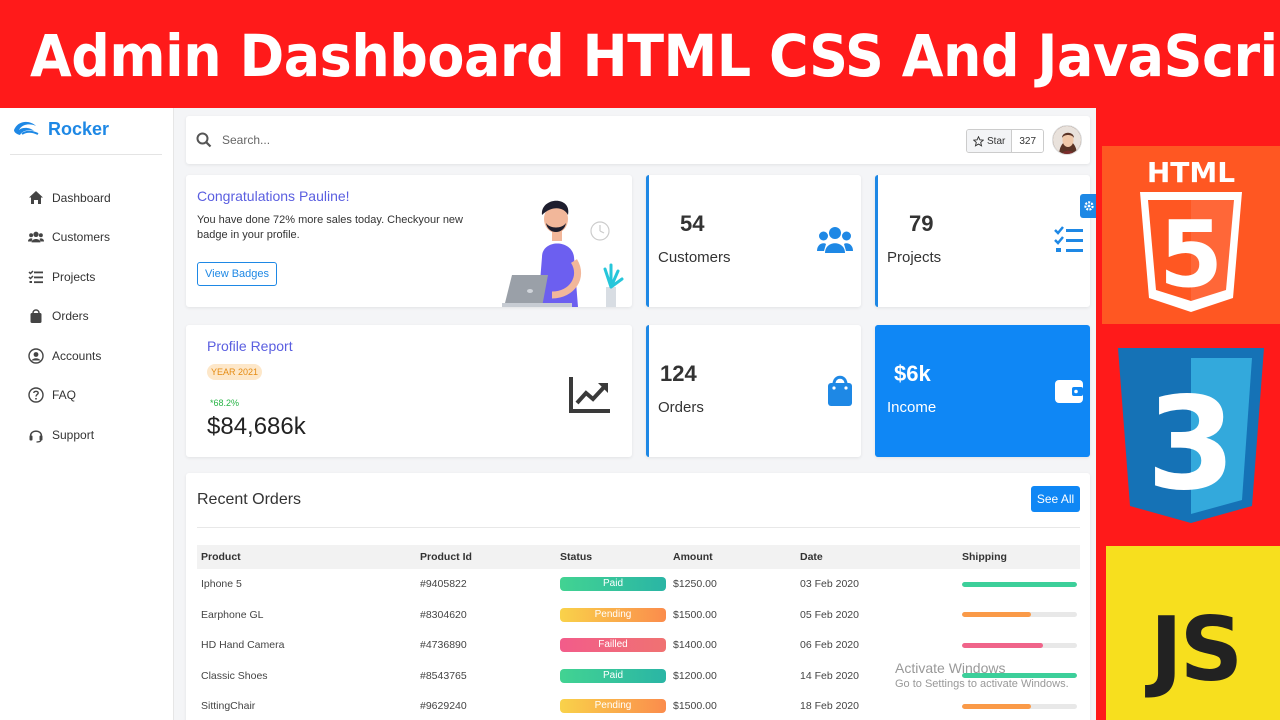 This screenshot has width=1280, height=720. What do you see at coordinates (234, 675) in the screenshot?
I see `product-cell: Classic Shoes` at bounding box center [234, 675].